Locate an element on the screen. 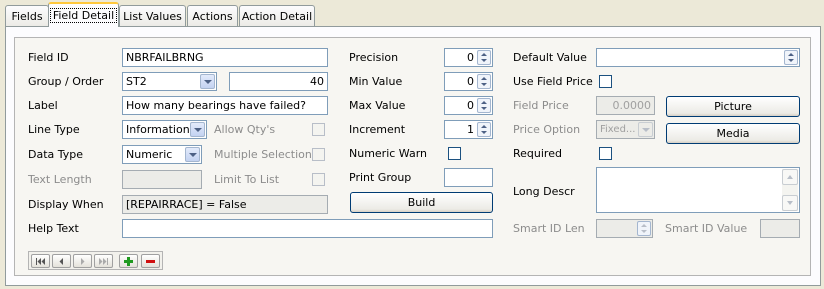 The image size is (824, 289). increment-value: 1 is located at coordinates (470, 129).